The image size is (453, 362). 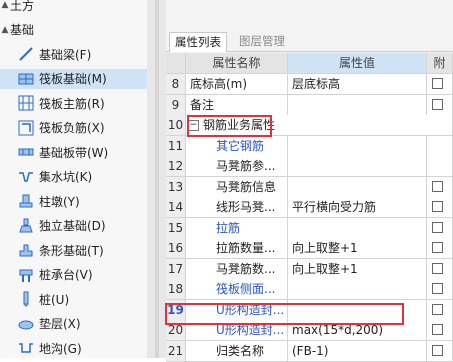 What do you see at coordinates (73, 250) in the screenshot?
I see `tree-item-10: 条形基础(T)` at bounding box center [73, 250].